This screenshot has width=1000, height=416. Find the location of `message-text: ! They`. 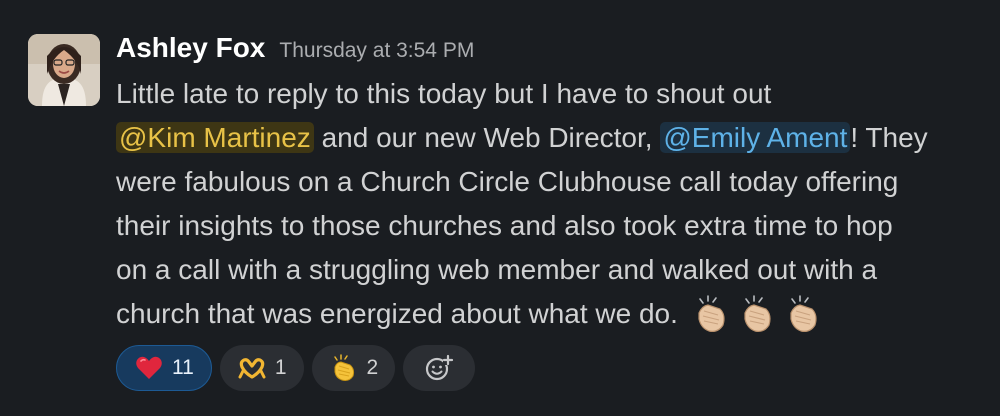

message-text: ! They is located at coordinates (889, 137).